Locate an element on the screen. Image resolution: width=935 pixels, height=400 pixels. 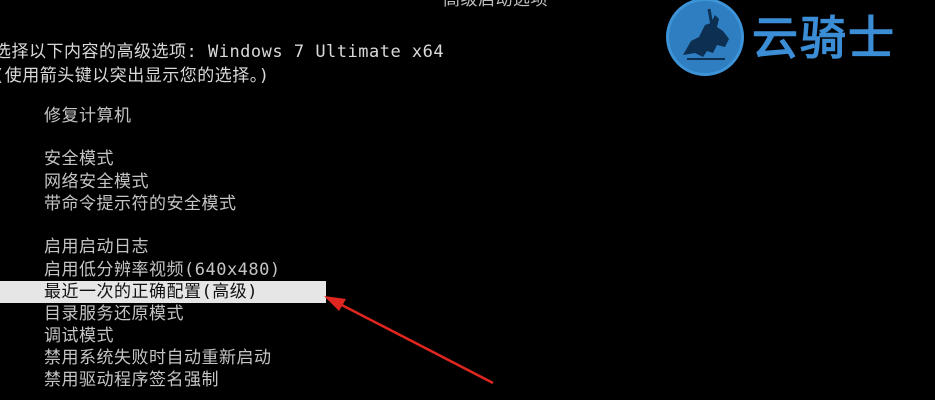
menu-item-safe-mode: 安全模式 is located at coordinates (79, 159).